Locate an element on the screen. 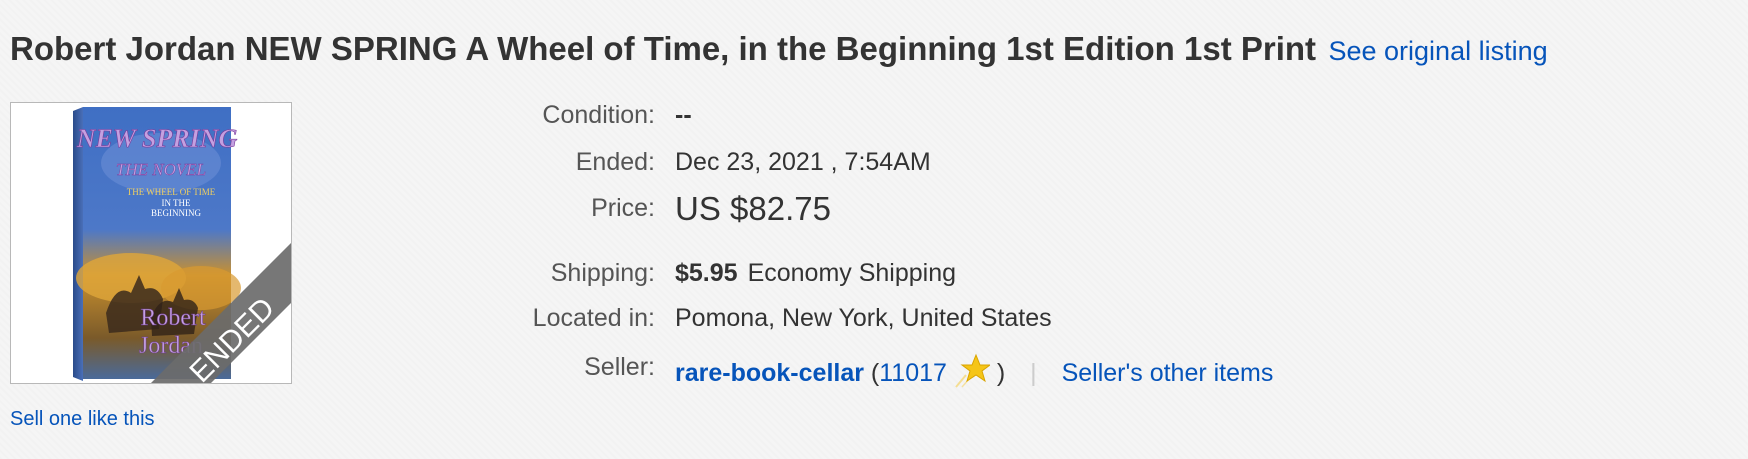  shipping-value: $5.95 Economy Shipping is located at coordinates (815, 273).